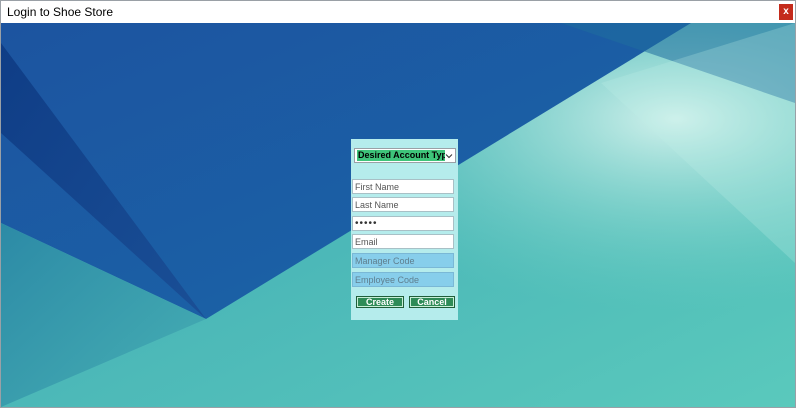  I want to click on cancel-button: Cancel, so click(432, 302).